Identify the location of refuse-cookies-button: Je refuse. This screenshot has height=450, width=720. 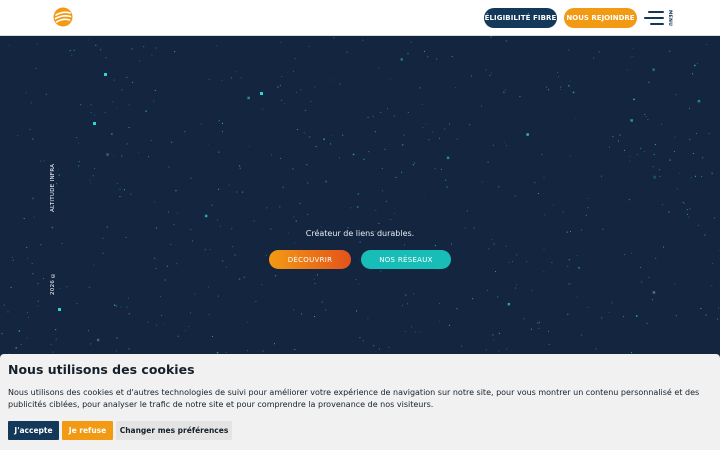
(87, 430).